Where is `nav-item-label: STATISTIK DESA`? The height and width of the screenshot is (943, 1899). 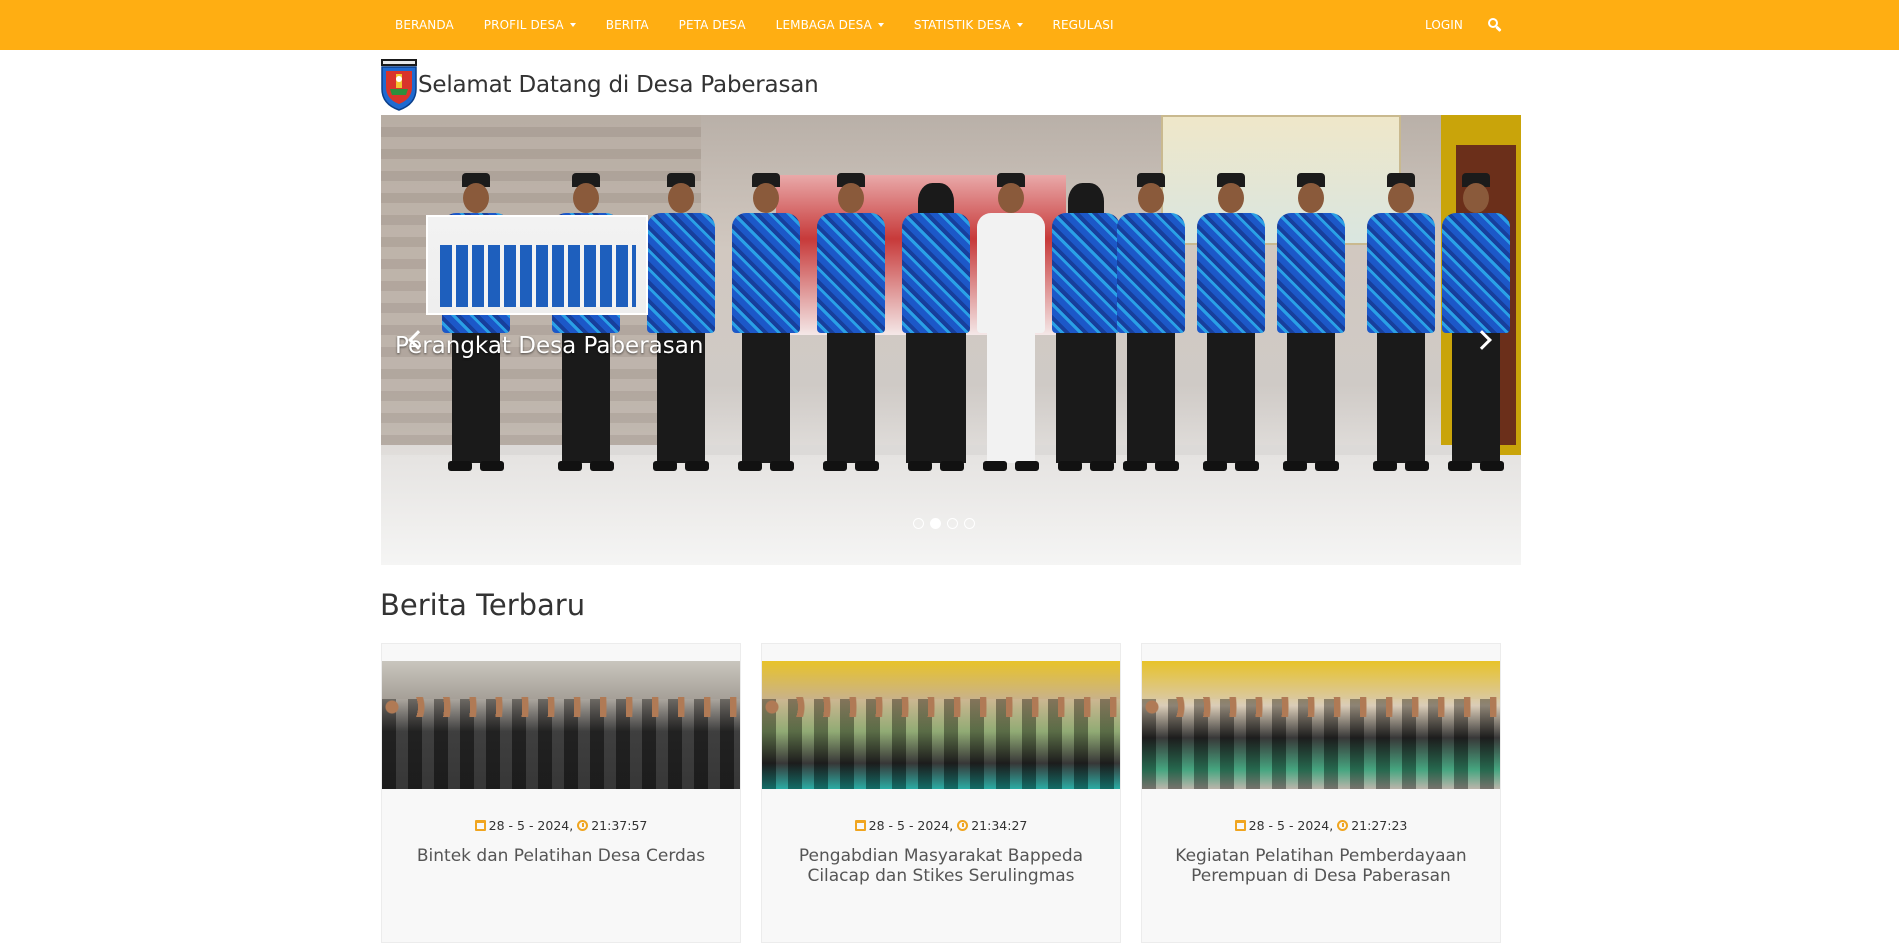
nav-item-label: STATISTIK DESA is located at coordinates (962, 25).